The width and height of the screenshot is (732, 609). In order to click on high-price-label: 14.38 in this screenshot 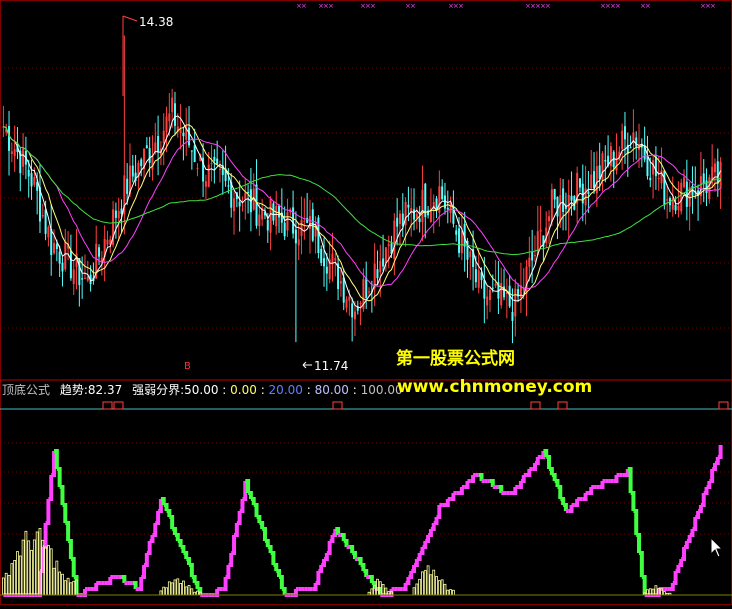, I will do `click(156, 22)`.